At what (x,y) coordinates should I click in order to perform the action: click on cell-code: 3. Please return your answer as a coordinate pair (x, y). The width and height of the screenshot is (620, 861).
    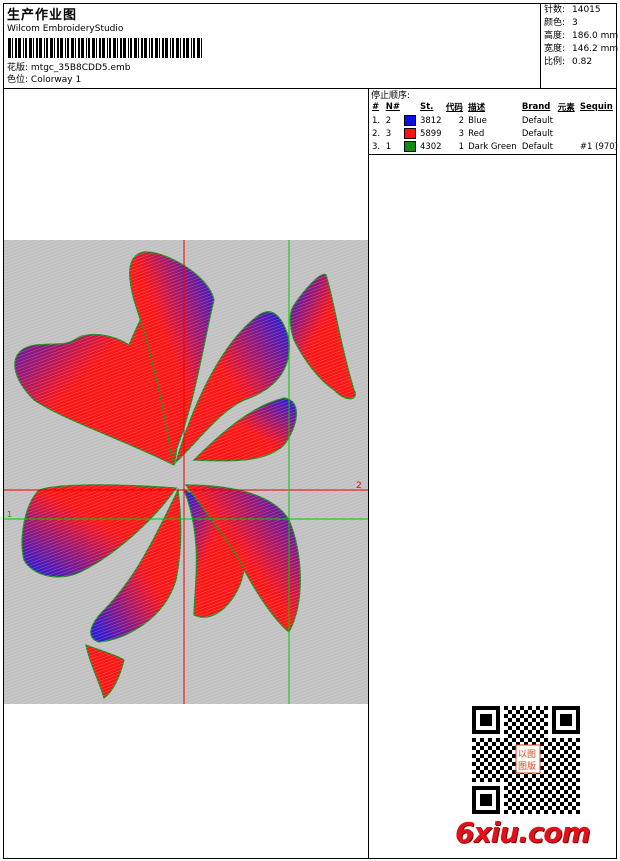
    Looking at the image, I should click on (461, 133).